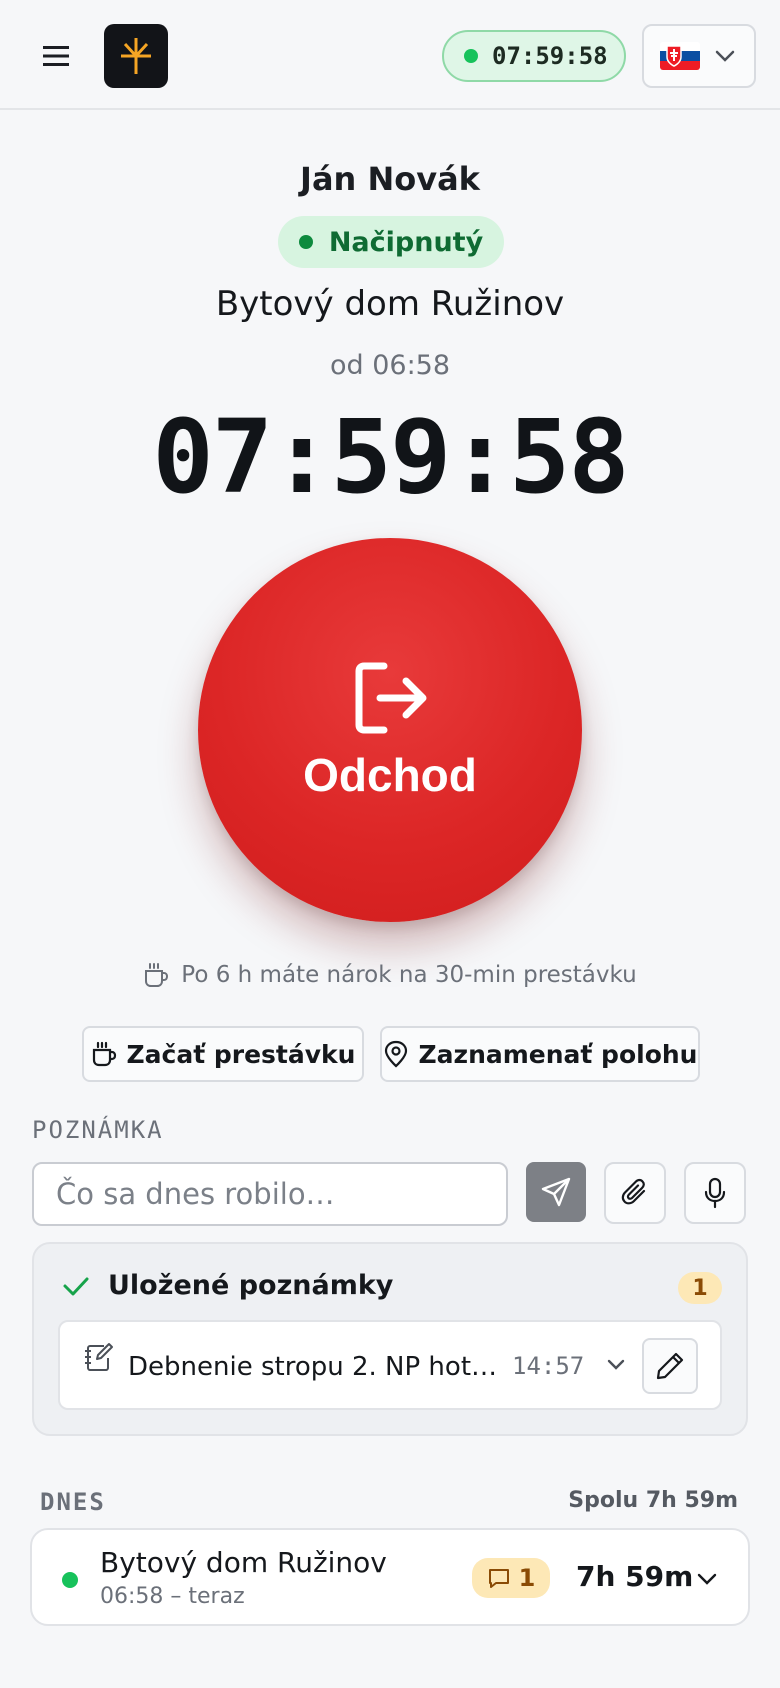  What do you see at coordinates (136, 56) in the screenshot?
I see `asterisk-logo-icon` at bounding box center [136, 56].